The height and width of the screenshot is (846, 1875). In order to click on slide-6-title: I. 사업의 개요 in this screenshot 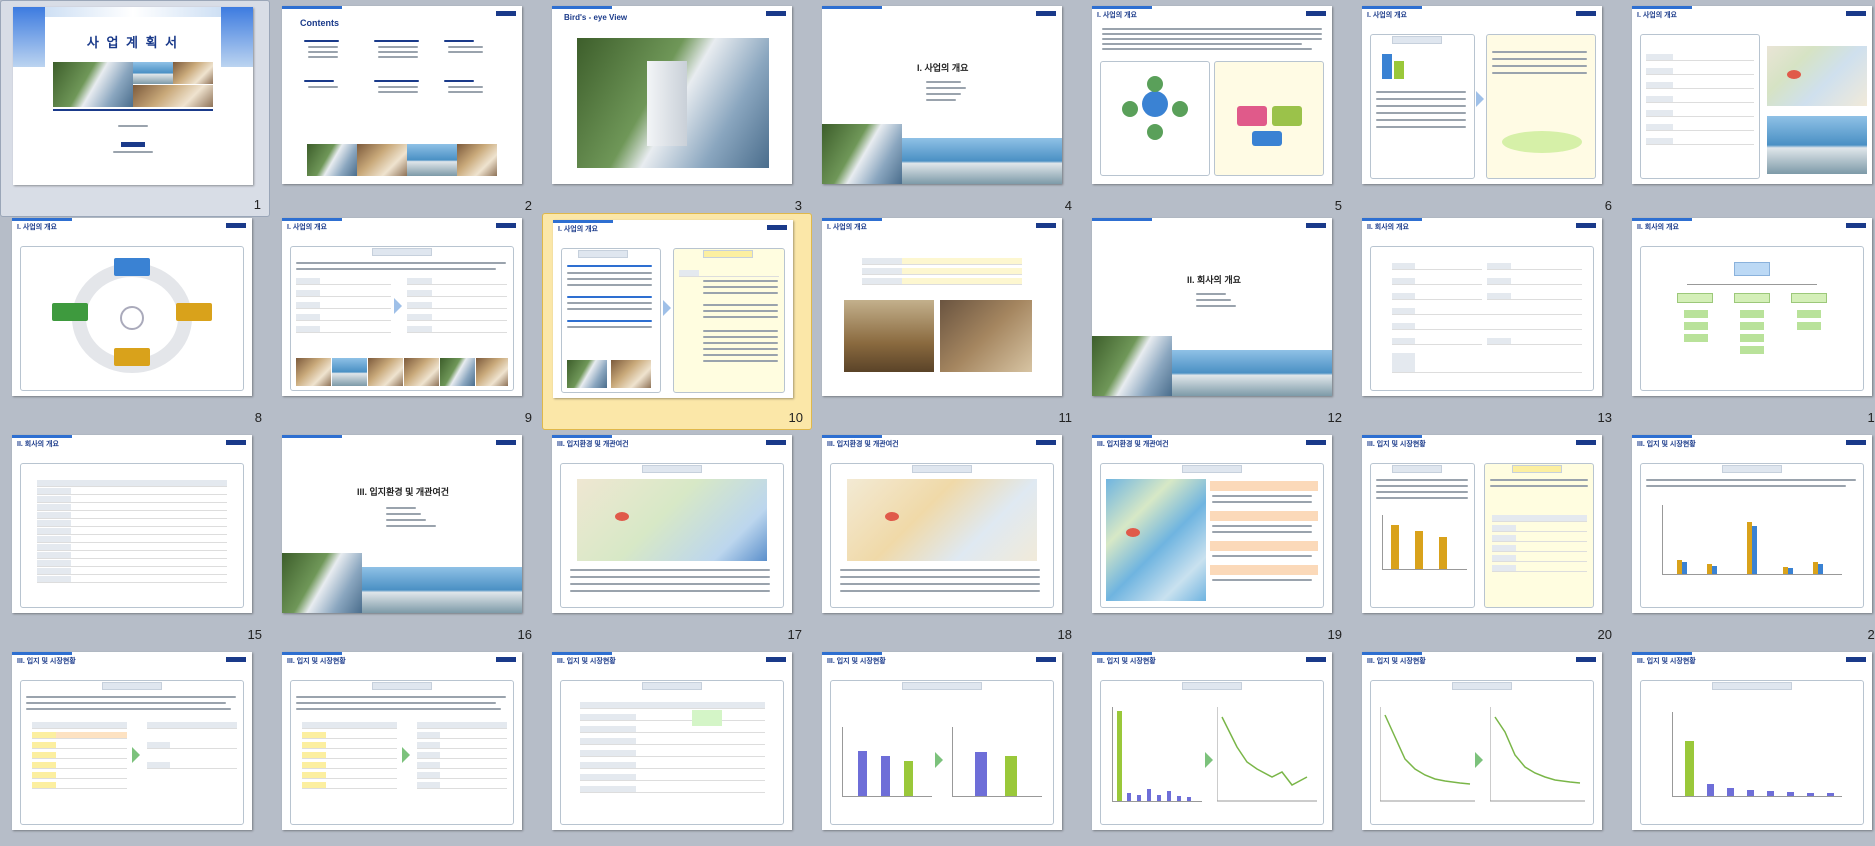, I will do `click(1387, 15)`.